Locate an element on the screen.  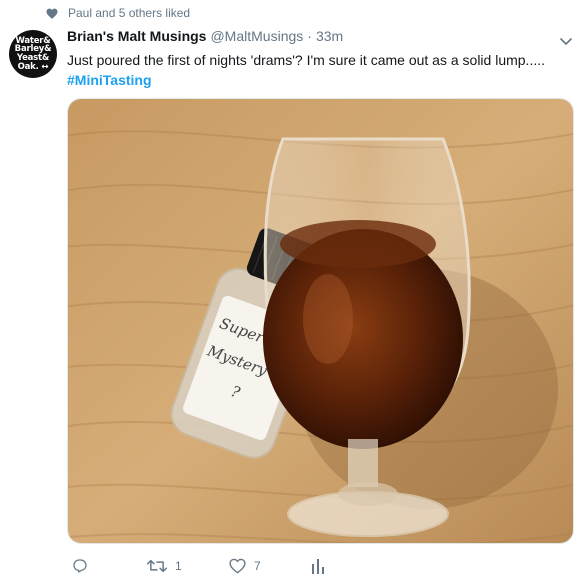
timestamp: 33m is located at coordinates (329, 36).